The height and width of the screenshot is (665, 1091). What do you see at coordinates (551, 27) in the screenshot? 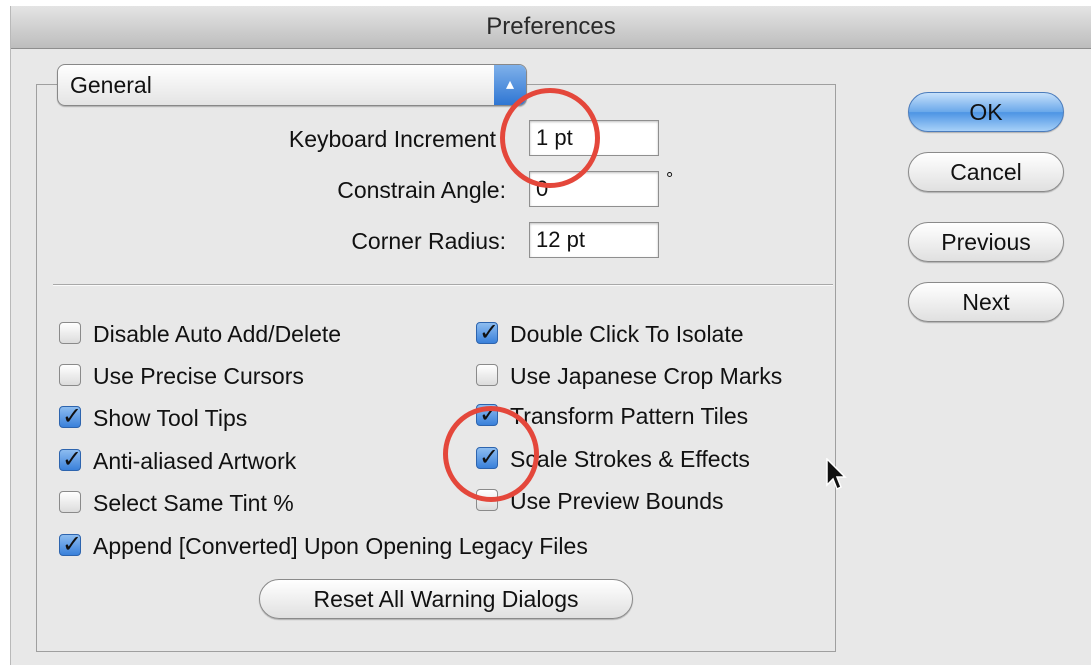
I see `window-title: Preferences` at bounding box center [551, 27].